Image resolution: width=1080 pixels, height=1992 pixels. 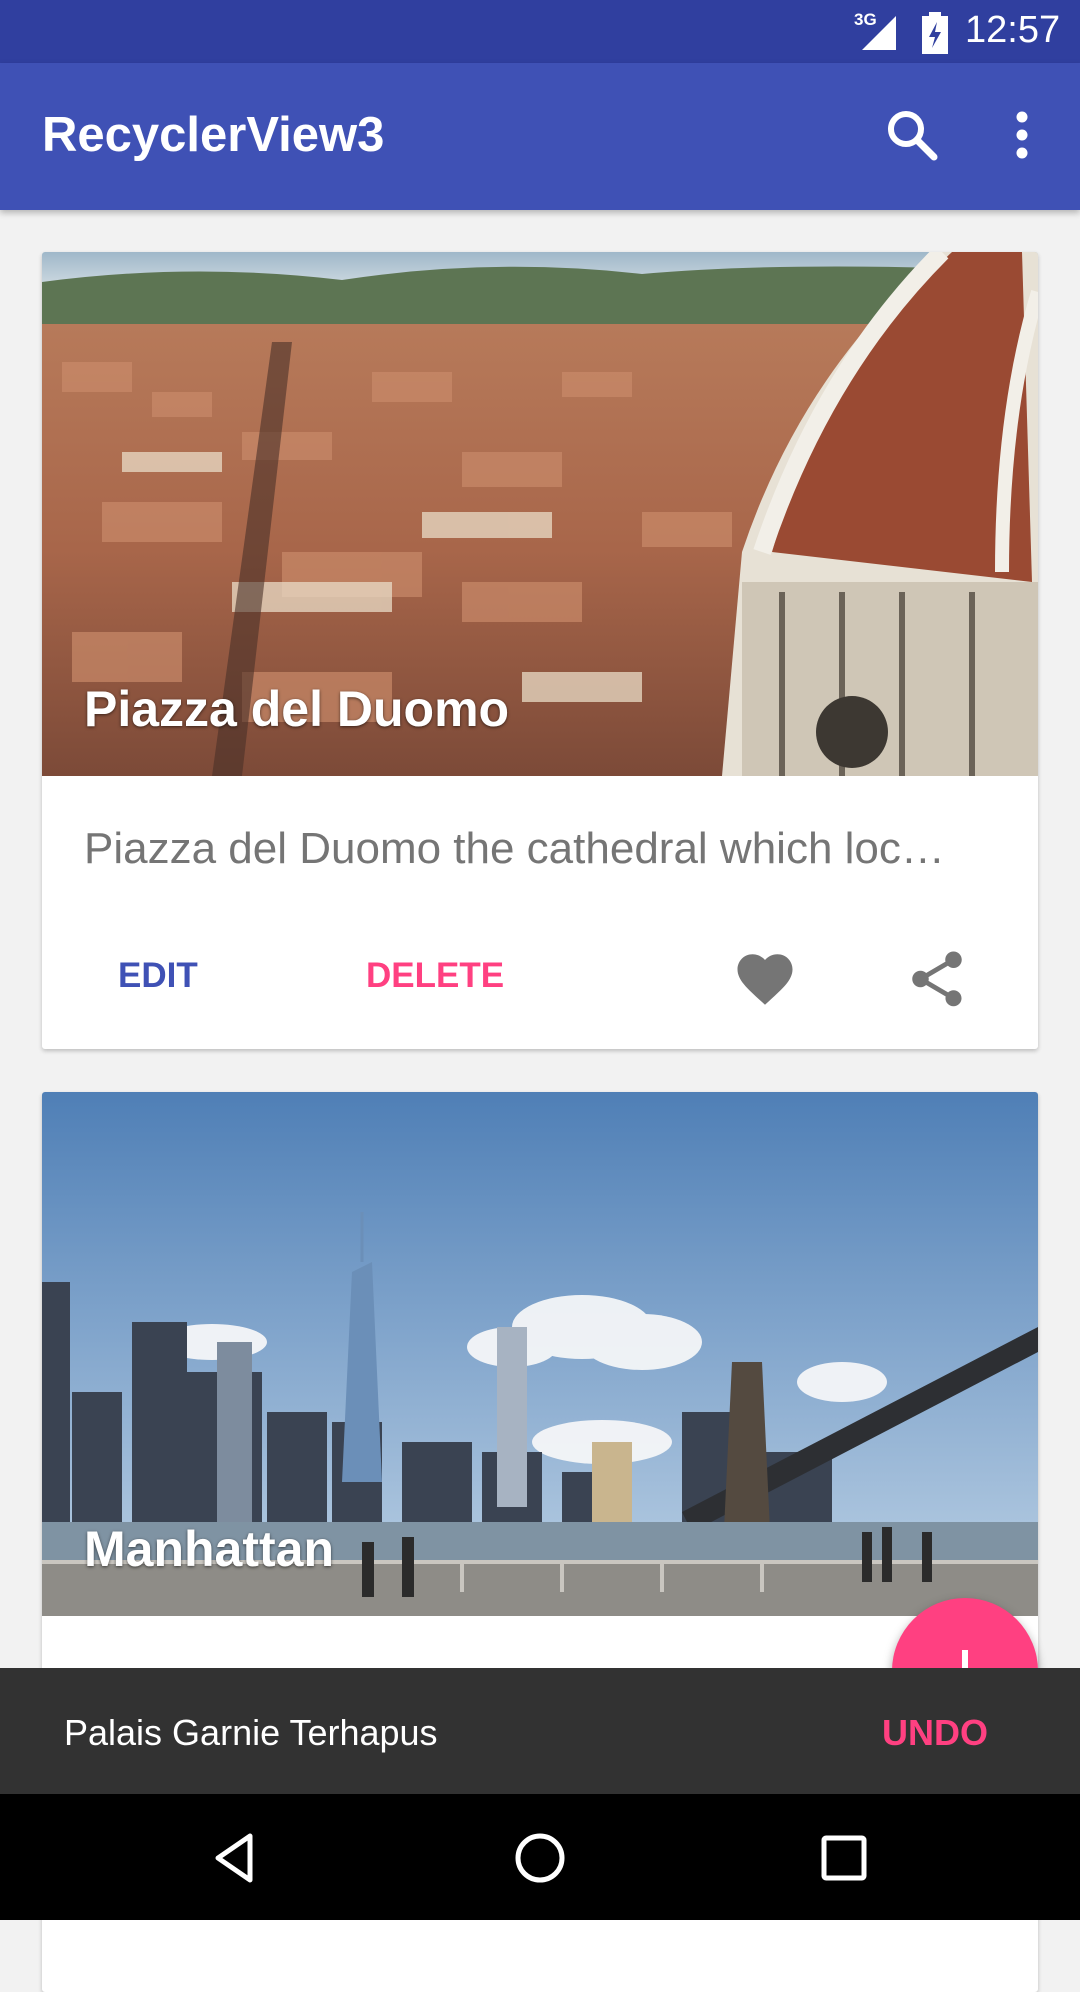 I want to click on search-icon, so click(x=912, y=135).